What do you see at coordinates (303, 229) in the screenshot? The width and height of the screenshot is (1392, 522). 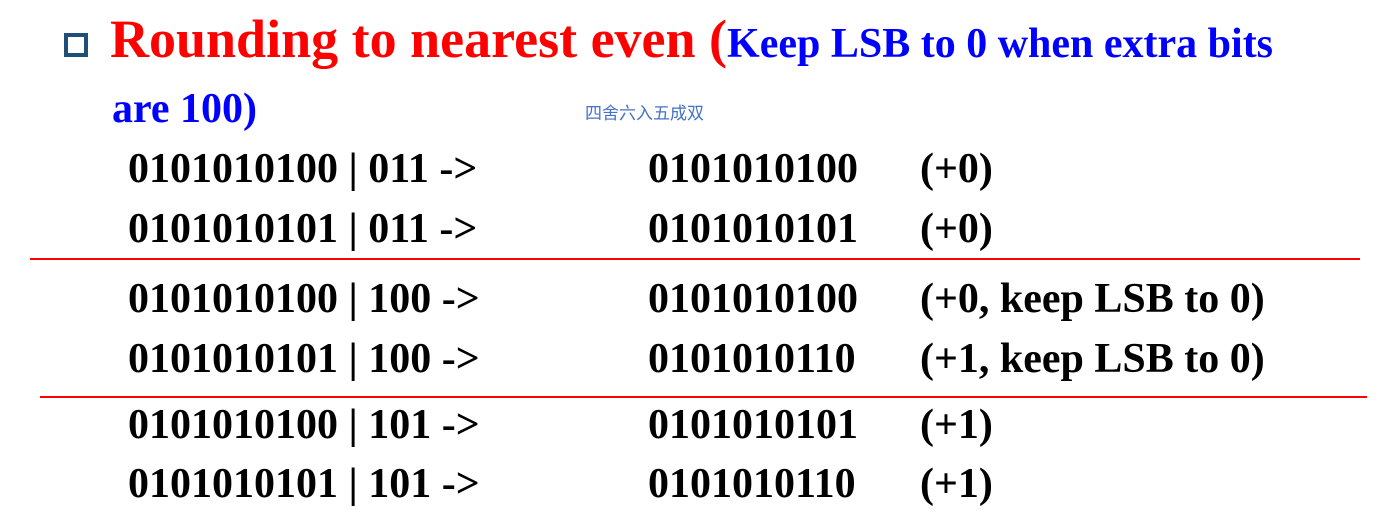 I see `row-input: 0101010101 | 011 ->` at bounding box center [303, 229].